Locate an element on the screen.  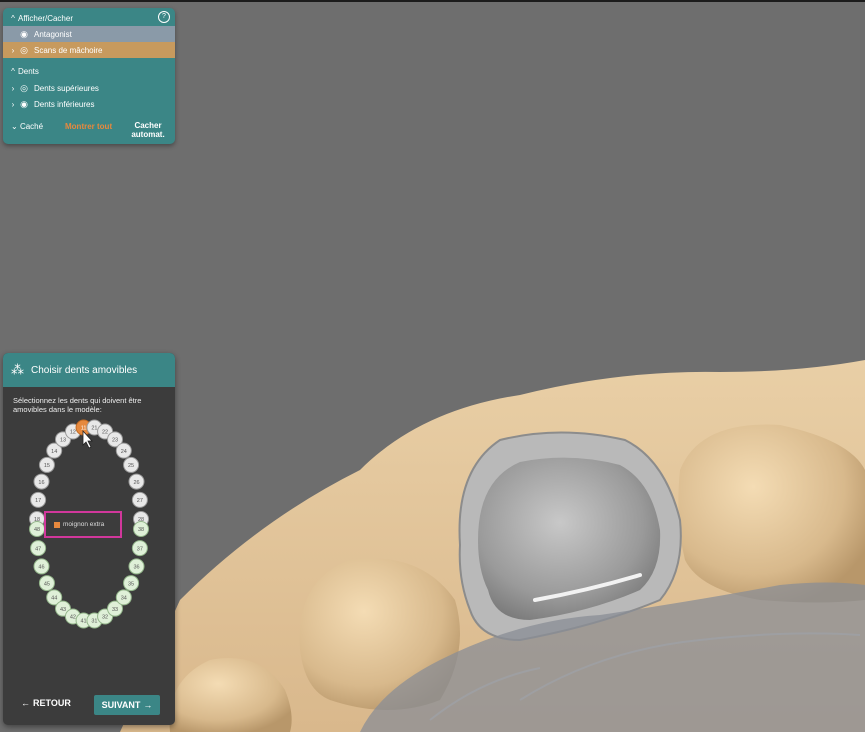
removable-panel-title: Choisir dents amovibles is located at coordinates (84, 370).